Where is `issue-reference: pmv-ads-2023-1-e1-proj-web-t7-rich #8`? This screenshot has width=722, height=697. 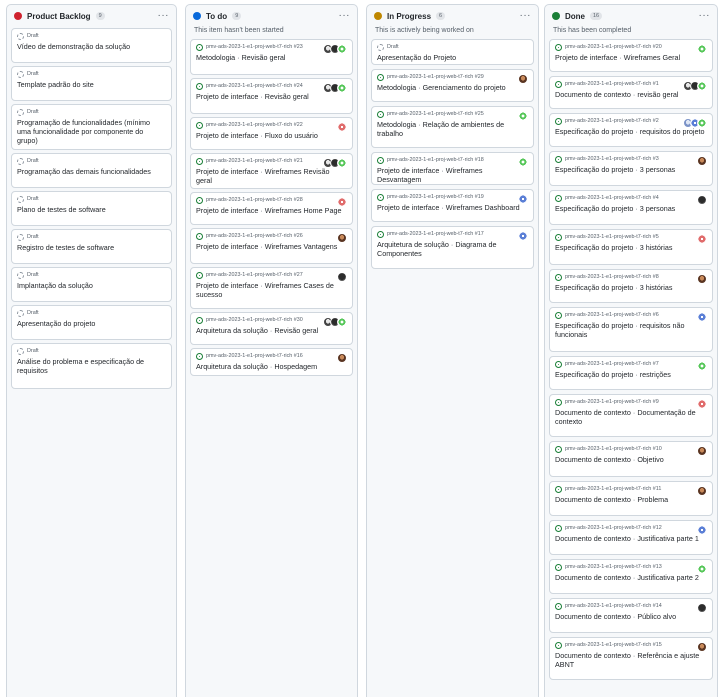
issue-reference: pmv-ads-2023-1-e1-proj-web-t7-rich #8 is located at coordinates (630, 277).